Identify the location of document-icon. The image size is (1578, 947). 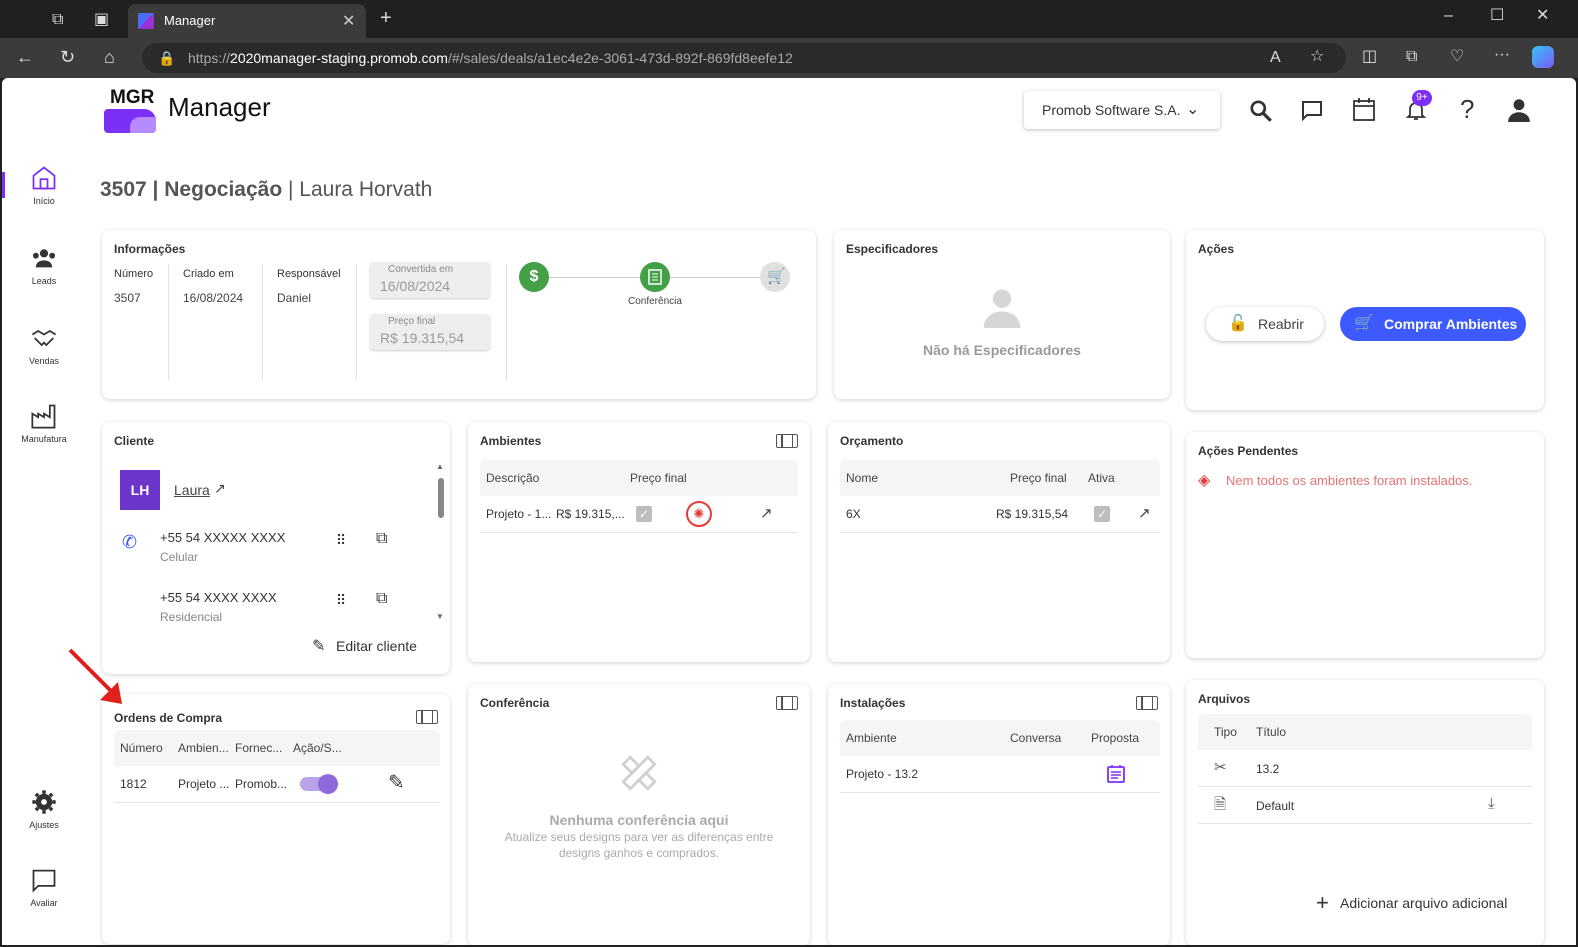
(655, 277).